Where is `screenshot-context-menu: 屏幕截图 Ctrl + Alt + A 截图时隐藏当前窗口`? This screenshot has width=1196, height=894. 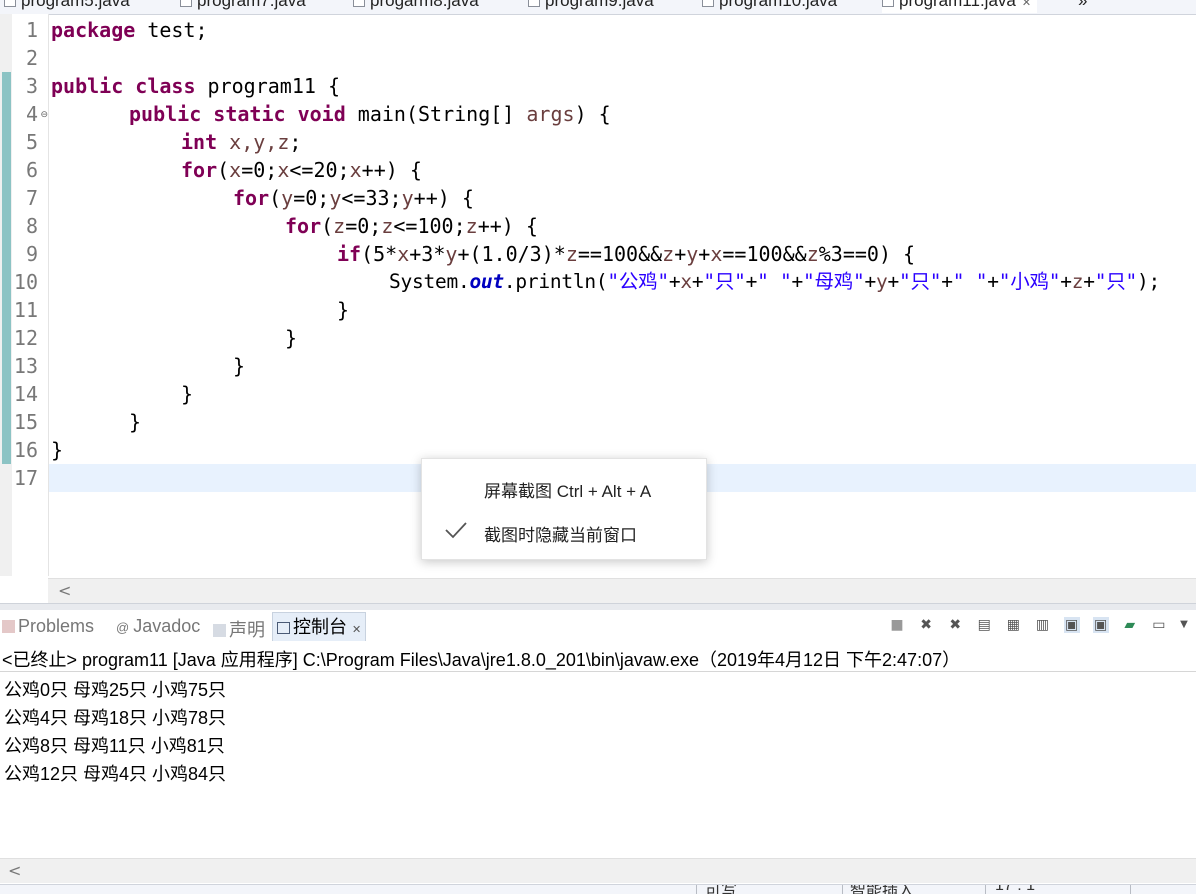 screenshot-context-menu: 屏幕截图 Ctrl + Alt + A 截图时隐藏当前窗口 is located at coordinates (564, 509).